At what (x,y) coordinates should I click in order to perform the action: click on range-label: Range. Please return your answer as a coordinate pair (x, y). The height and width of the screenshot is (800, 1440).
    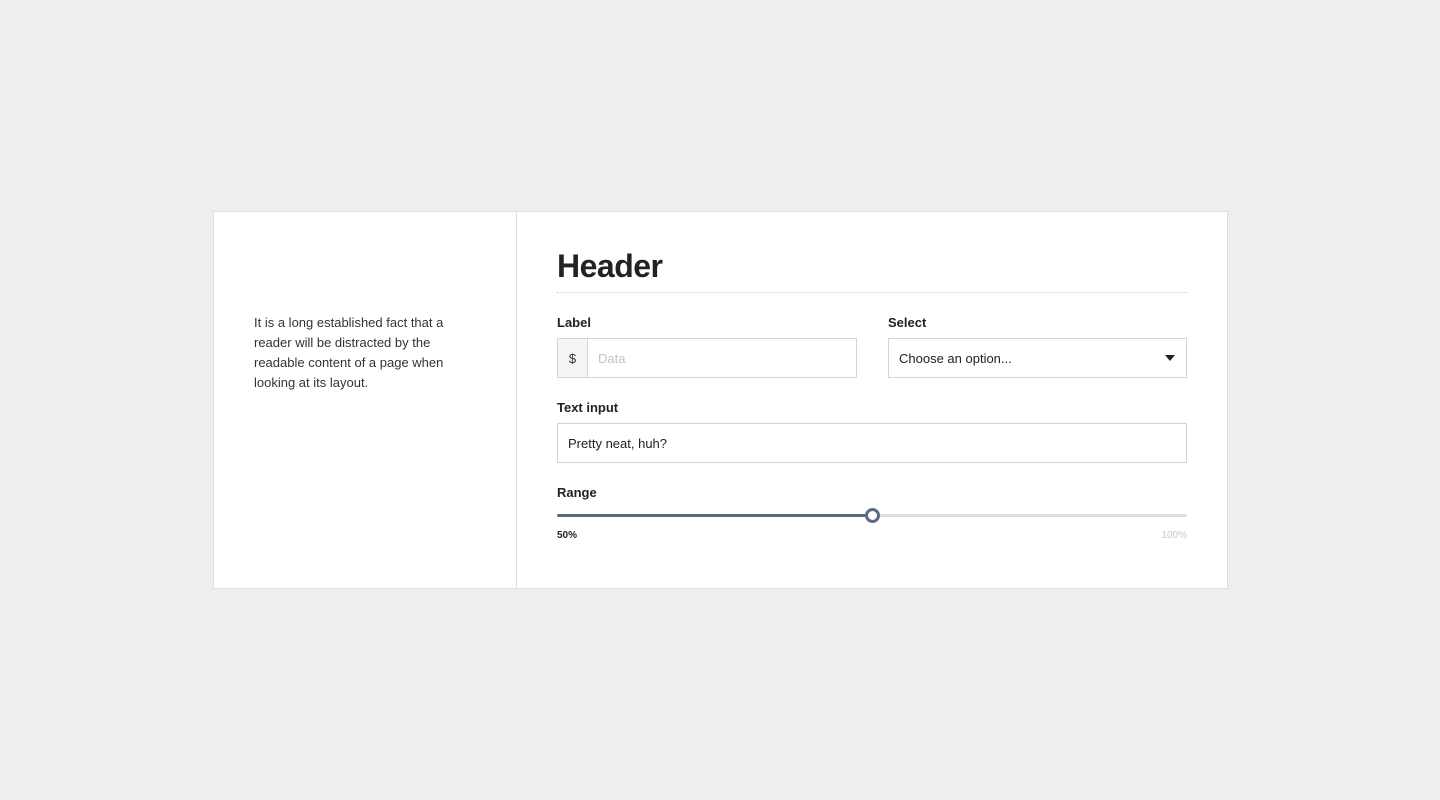
    Looking at the image, I should click on (577, 492).